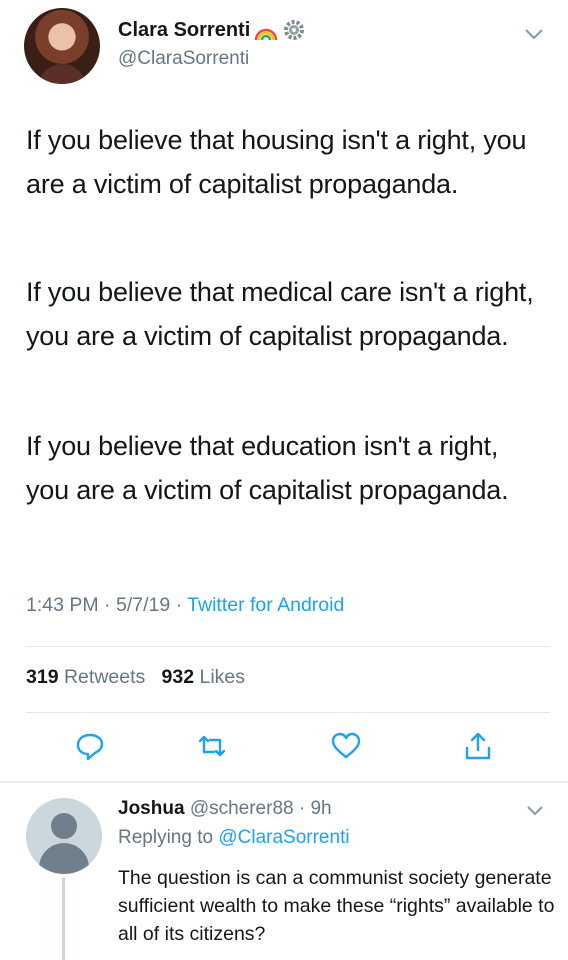 The width and height of the screenshot is (568, 960). Describe the element at coordinates (242, 808) in the screenshot. I see `reply-author-handle: @scherer88` at that location.